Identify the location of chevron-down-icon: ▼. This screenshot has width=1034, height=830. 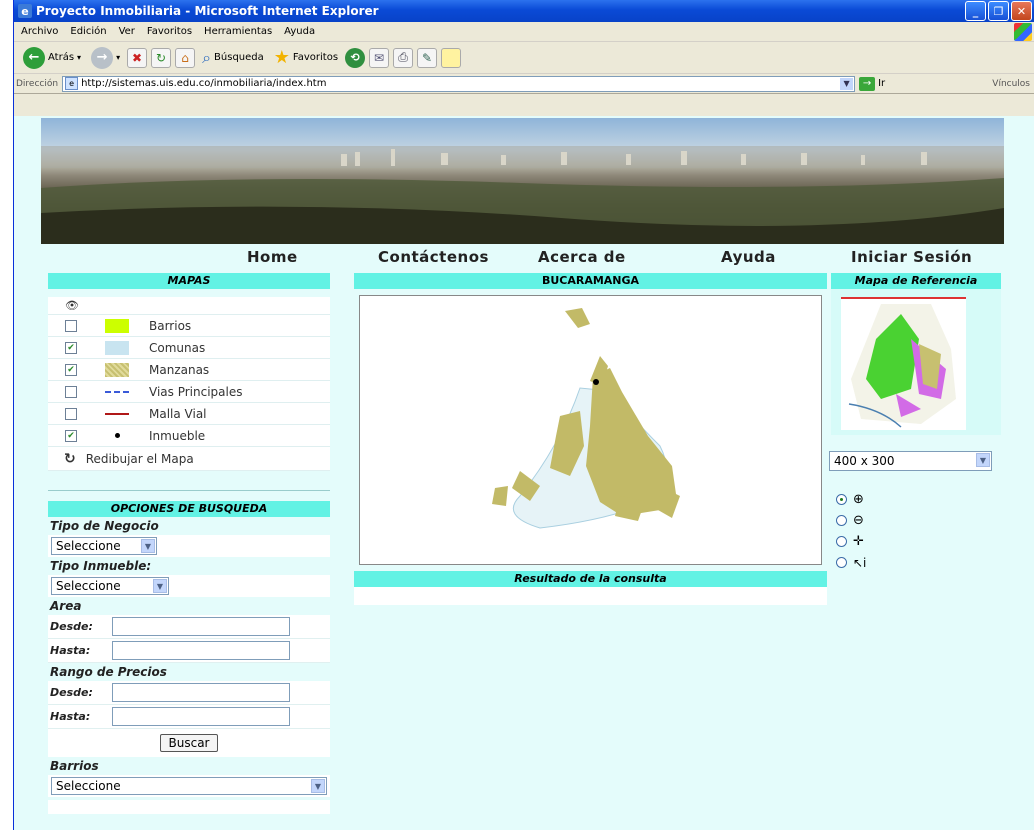
(318, 786).